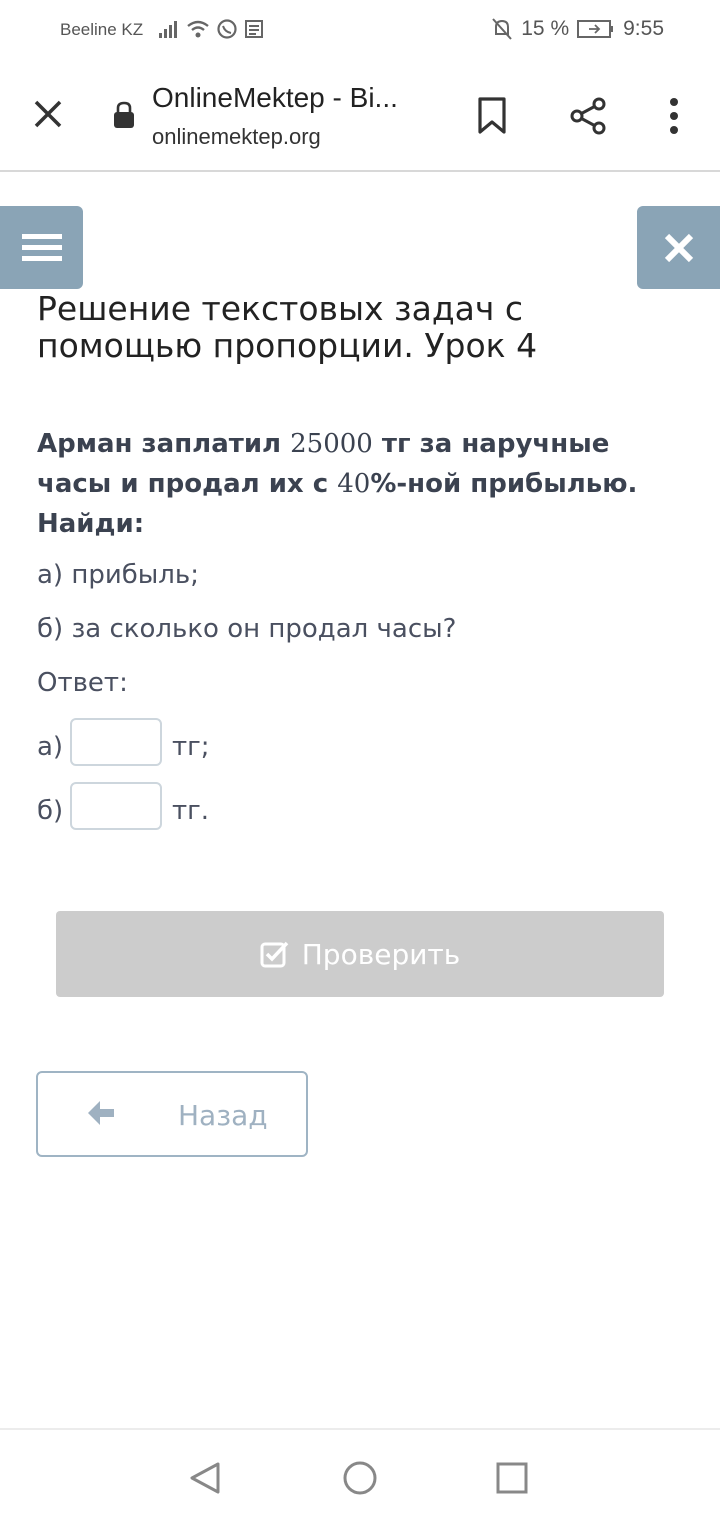 Image resolution: width=720 pixels, height=1520 pixels. I want to click on more-vert-icon, so click(674, 116).